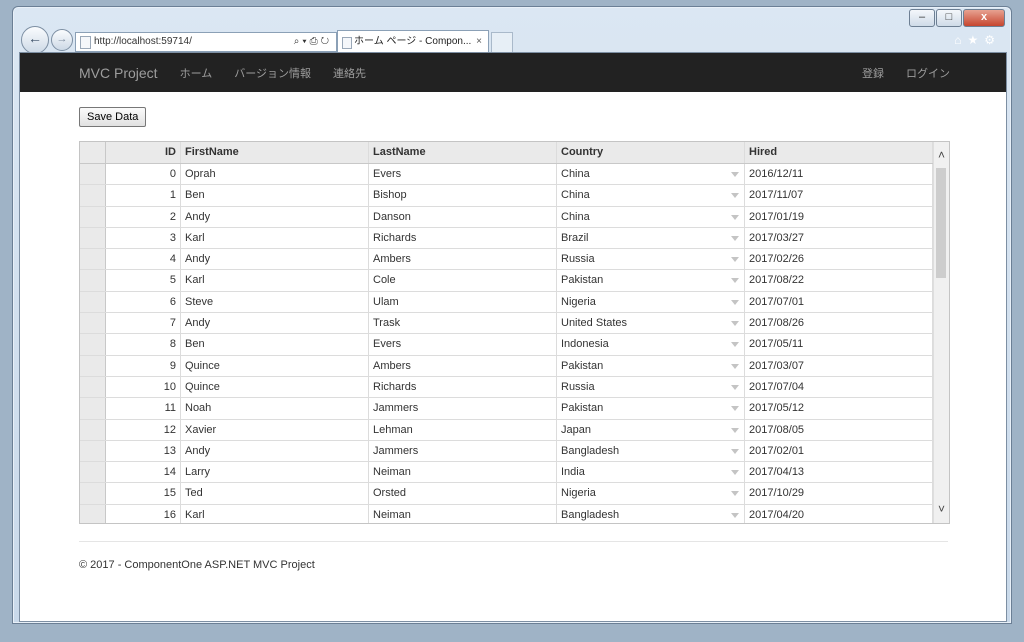 This screenshot has width=1024, height=642. I want to click on cell-hired: 2017/11/07, so click(839, 195).